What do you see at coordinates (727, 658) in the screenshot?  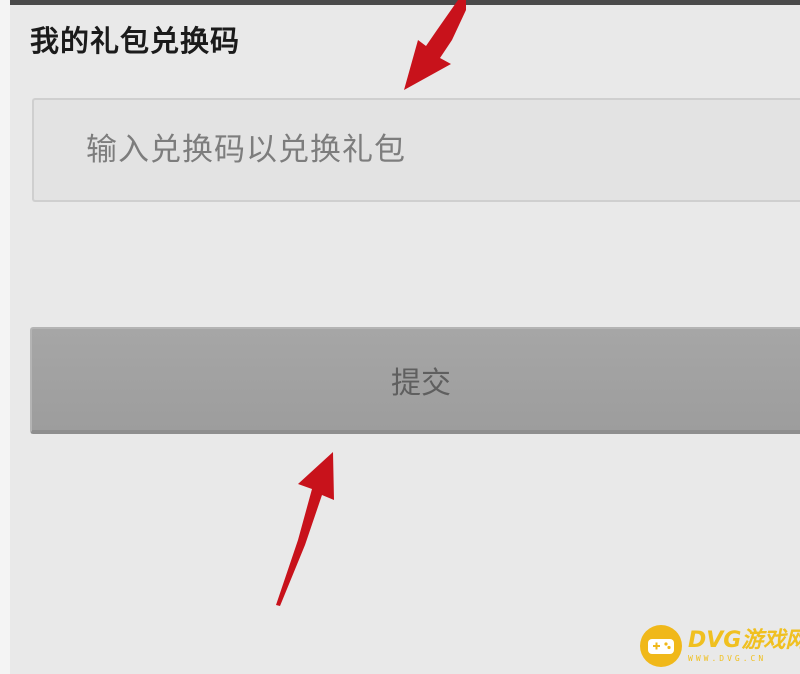 I see `watermark-subtitle: WWW.DVG.CN` at bounding box center [727, 658].